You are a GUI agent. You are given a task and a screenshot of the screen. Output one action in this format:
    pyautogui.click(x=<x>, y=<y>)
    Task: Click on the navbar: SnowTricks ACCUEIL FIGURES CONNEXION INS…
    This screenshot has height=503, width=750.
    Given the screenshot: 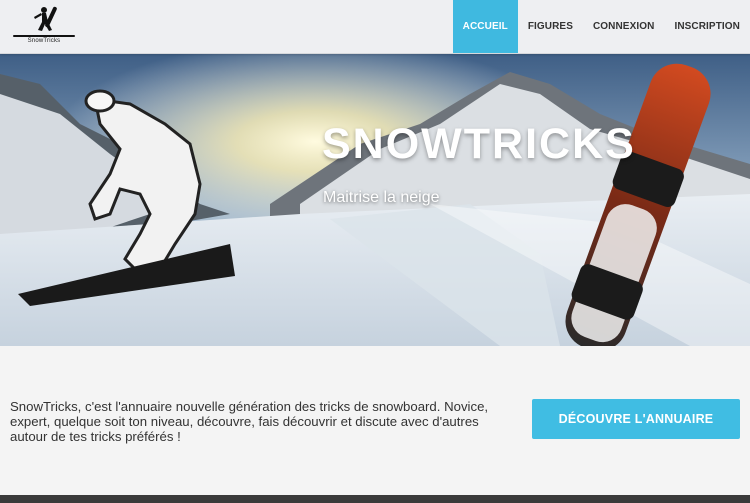 What is the action you would take?
    pyautogui.click(x=375, y=27)
    